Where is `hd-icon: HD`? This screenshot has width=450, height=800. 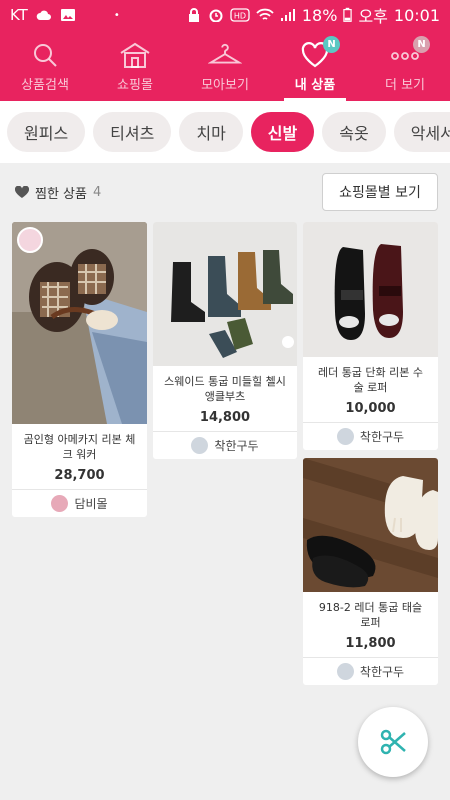 hd-icon: HD is located at coordinates (240, 15).